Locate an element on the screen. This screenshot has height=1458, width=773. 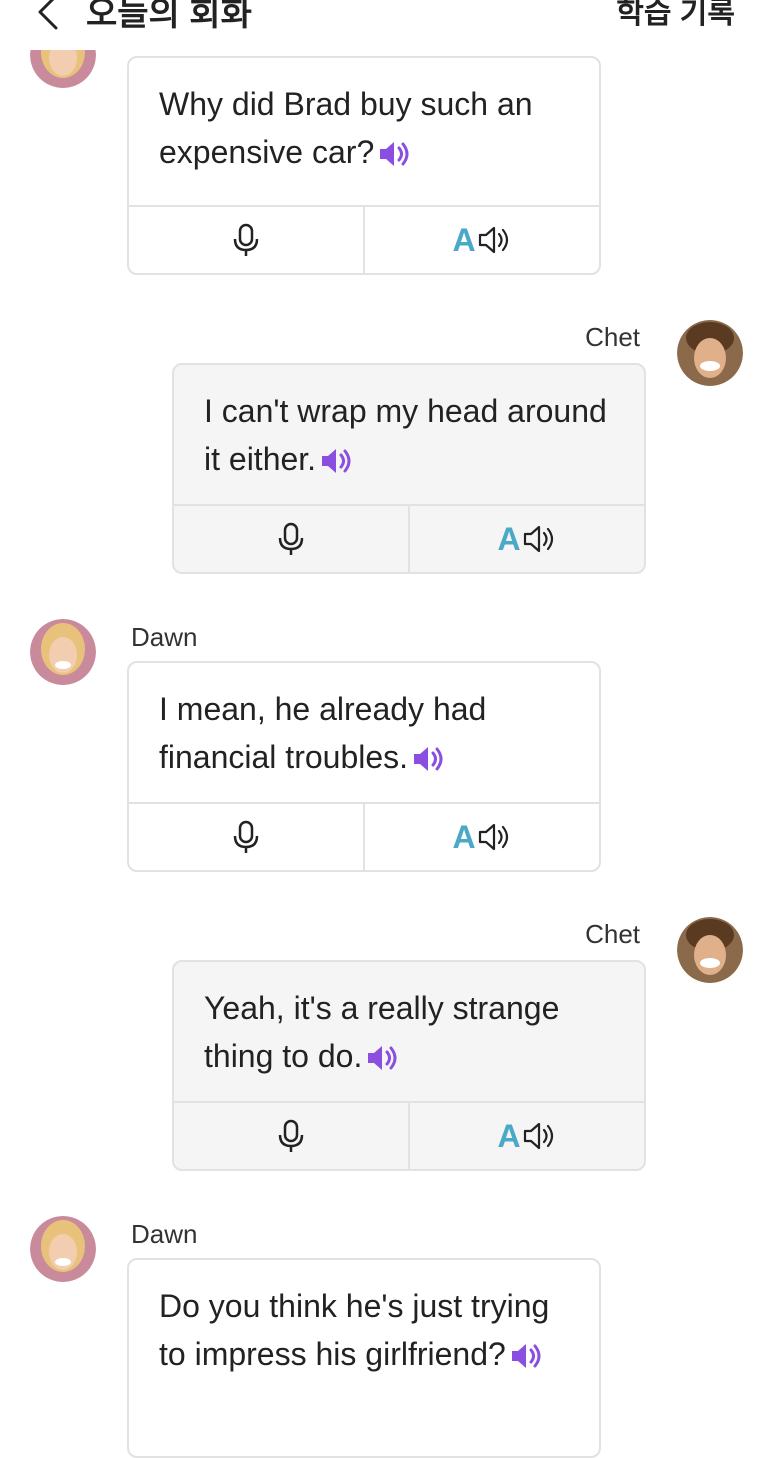
message-bubble: I can't wrap my head around it either. A is located at coordinates (409, 468).